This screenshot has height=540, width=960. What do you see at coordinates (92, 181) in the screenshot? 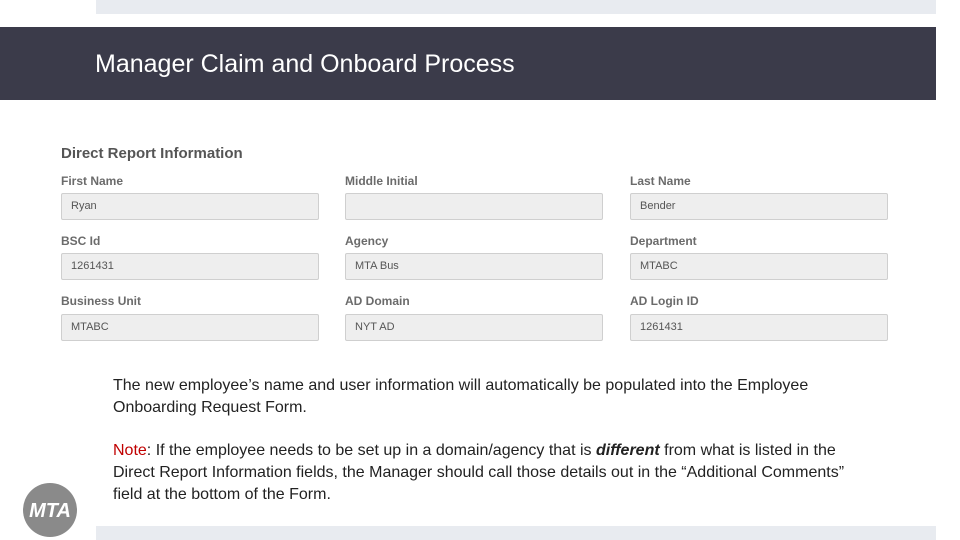
I see `first-name-label: First Name` at bounding box center [92, 181].